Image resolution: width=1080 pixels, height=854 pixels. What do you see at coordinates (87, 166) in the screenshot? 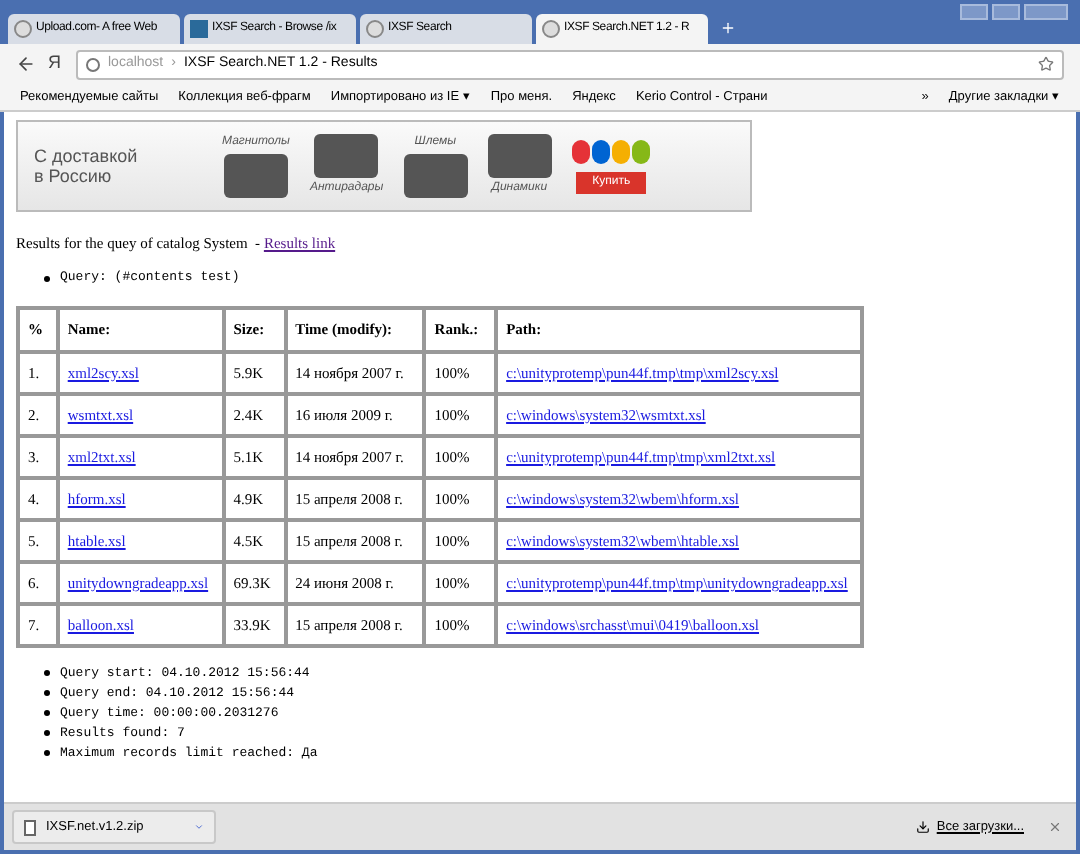
I see `banner-headline: С доставкой в Россию` at bounding box center [87, 166].